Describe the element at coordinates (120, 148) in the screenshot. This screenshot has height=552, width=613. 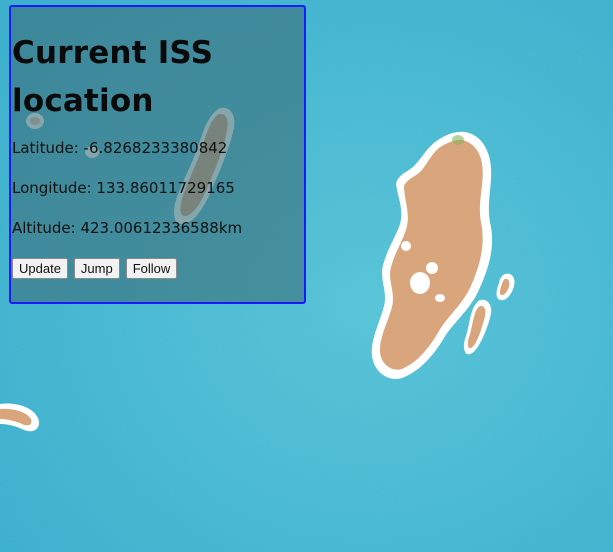
I see `latitude-text: Latitude: -6.8268233380842` at that location.